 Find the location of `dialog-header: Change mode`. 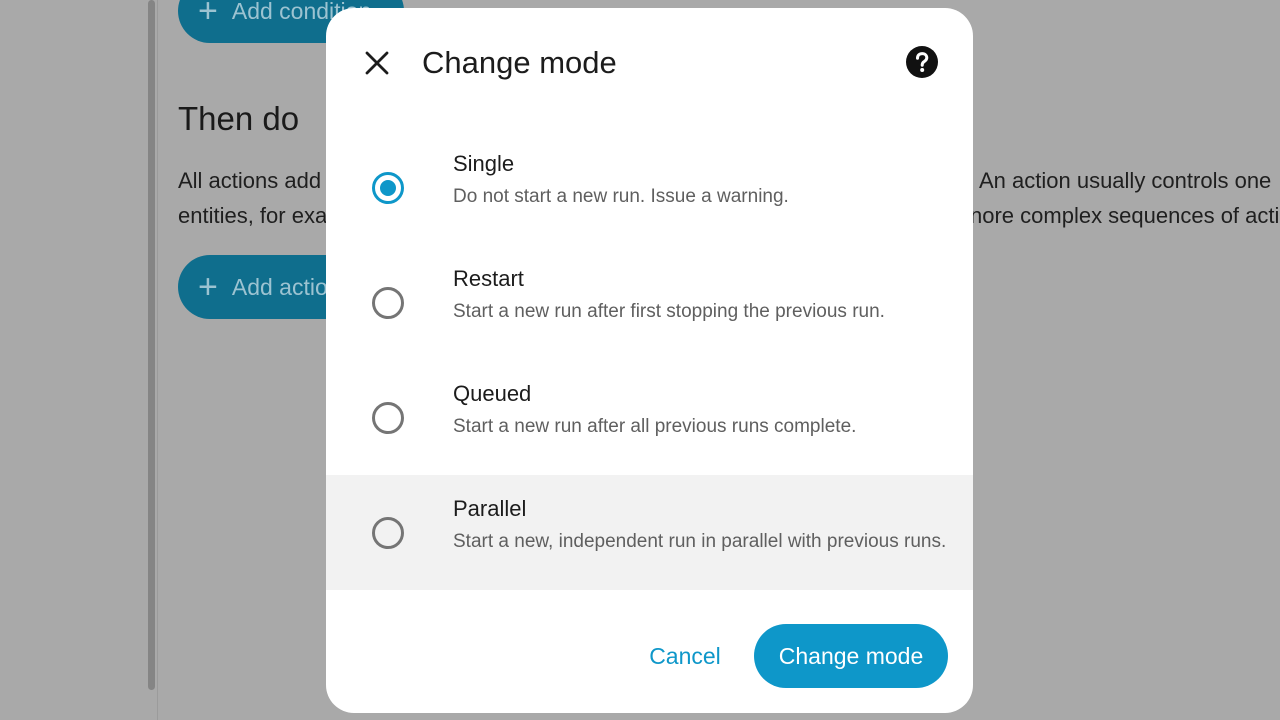

dialog-header: Change mode is located at coordinates (649, 63).